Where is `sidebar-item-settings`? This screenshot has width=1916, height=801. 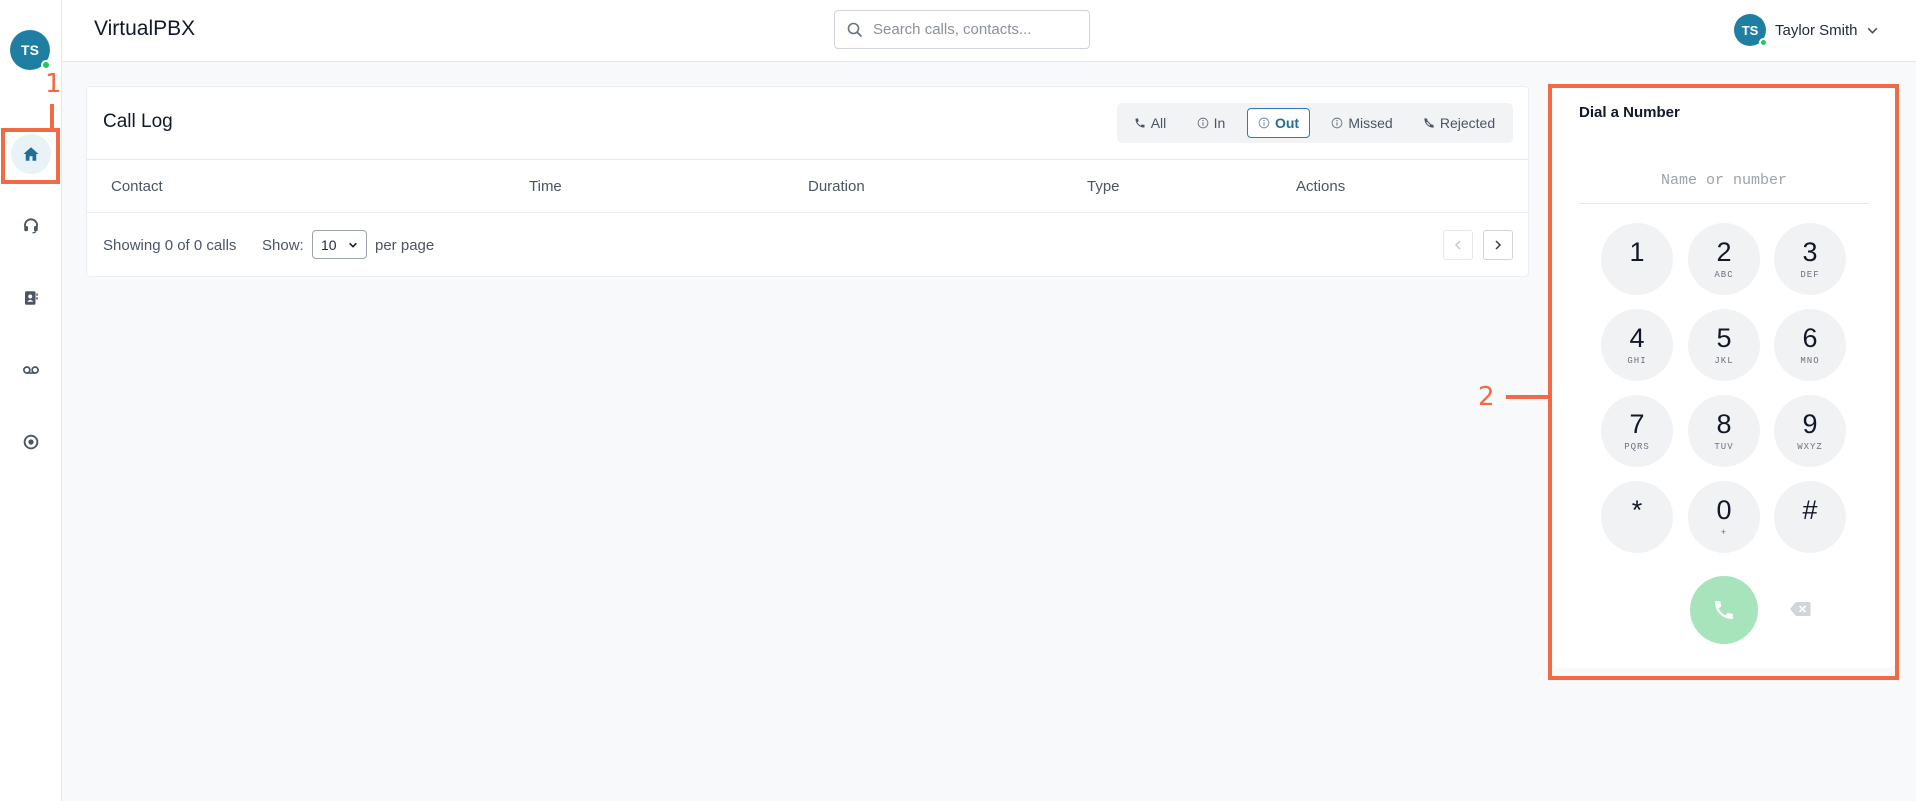
sidebar-item-settings is located at coordinates (31, 442).